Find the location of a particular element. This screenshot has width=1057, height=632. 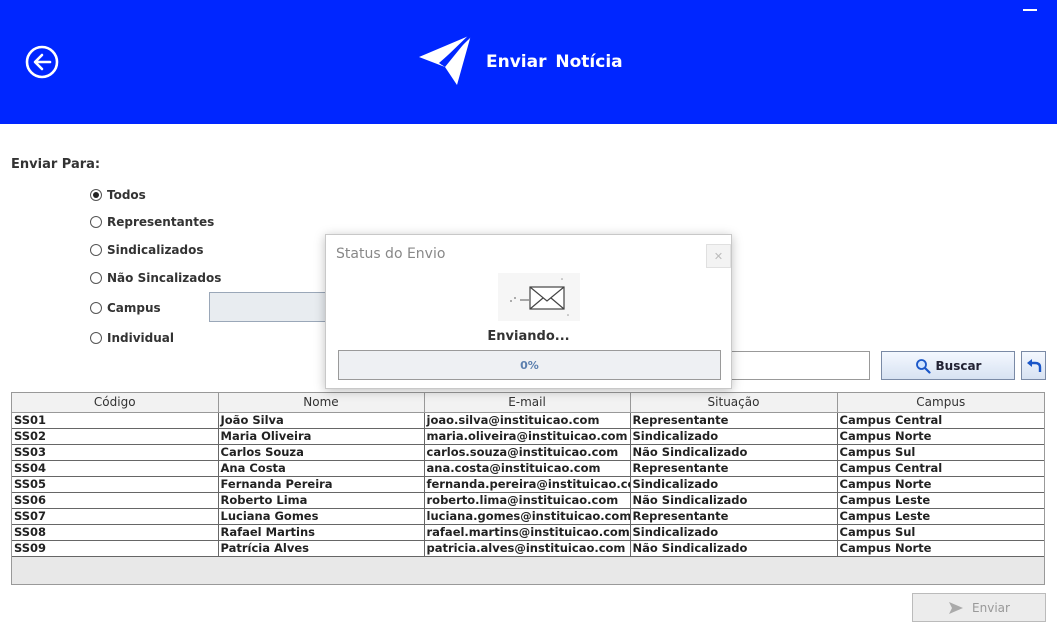

undo-arrow-icon is located at coordinates (1033, 365).